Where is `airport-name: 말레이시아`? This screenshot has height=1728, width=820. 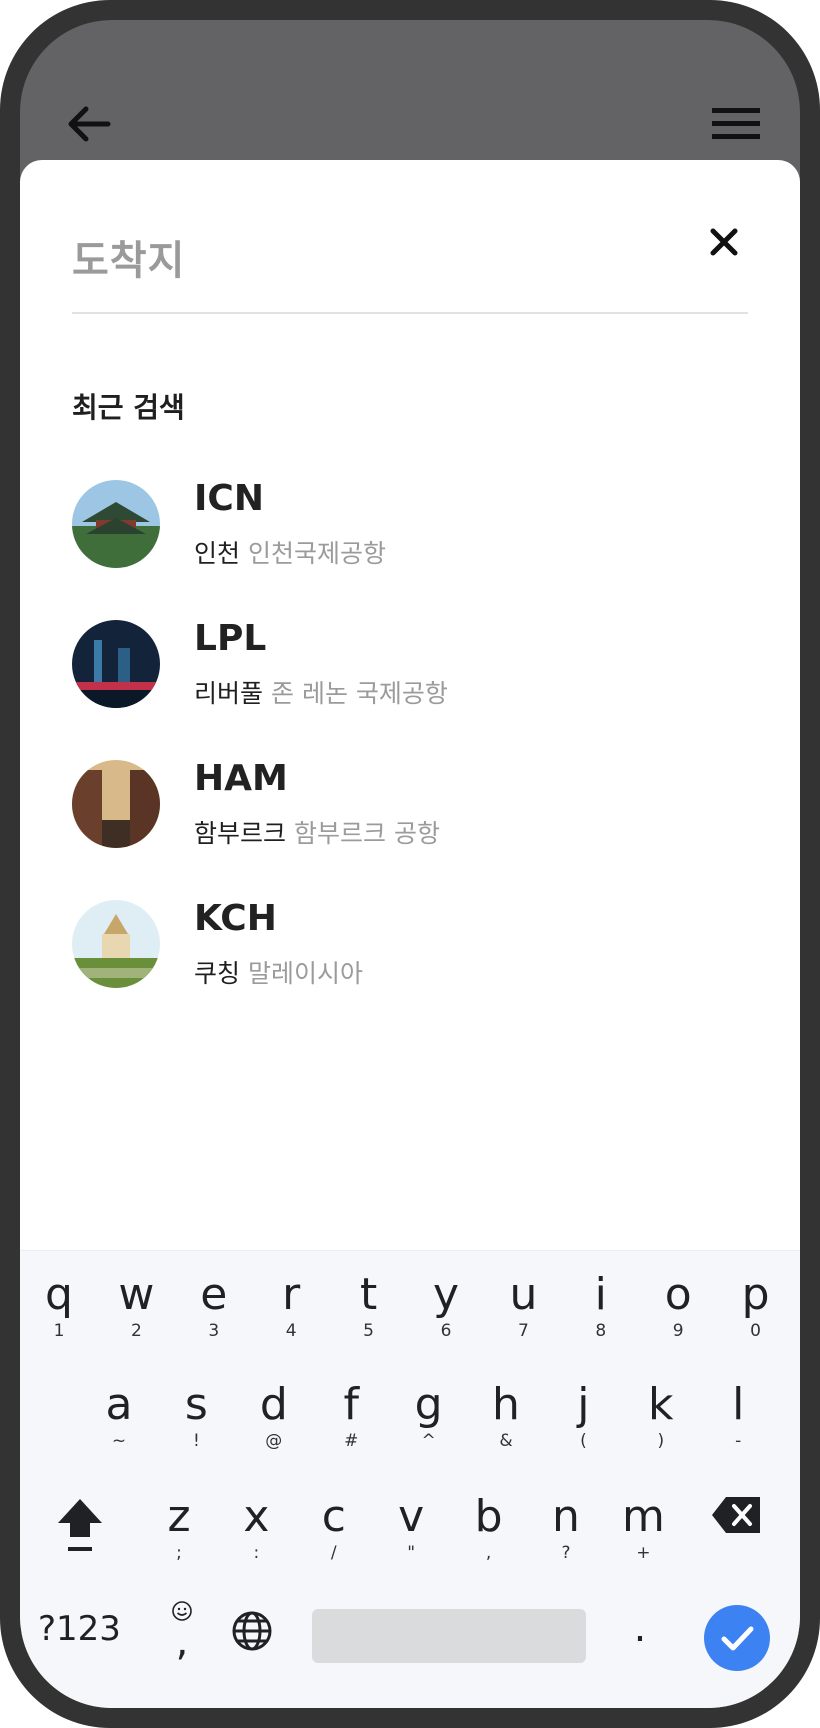 airport-name: 말레이시아 is located at coordinates (306, 973).